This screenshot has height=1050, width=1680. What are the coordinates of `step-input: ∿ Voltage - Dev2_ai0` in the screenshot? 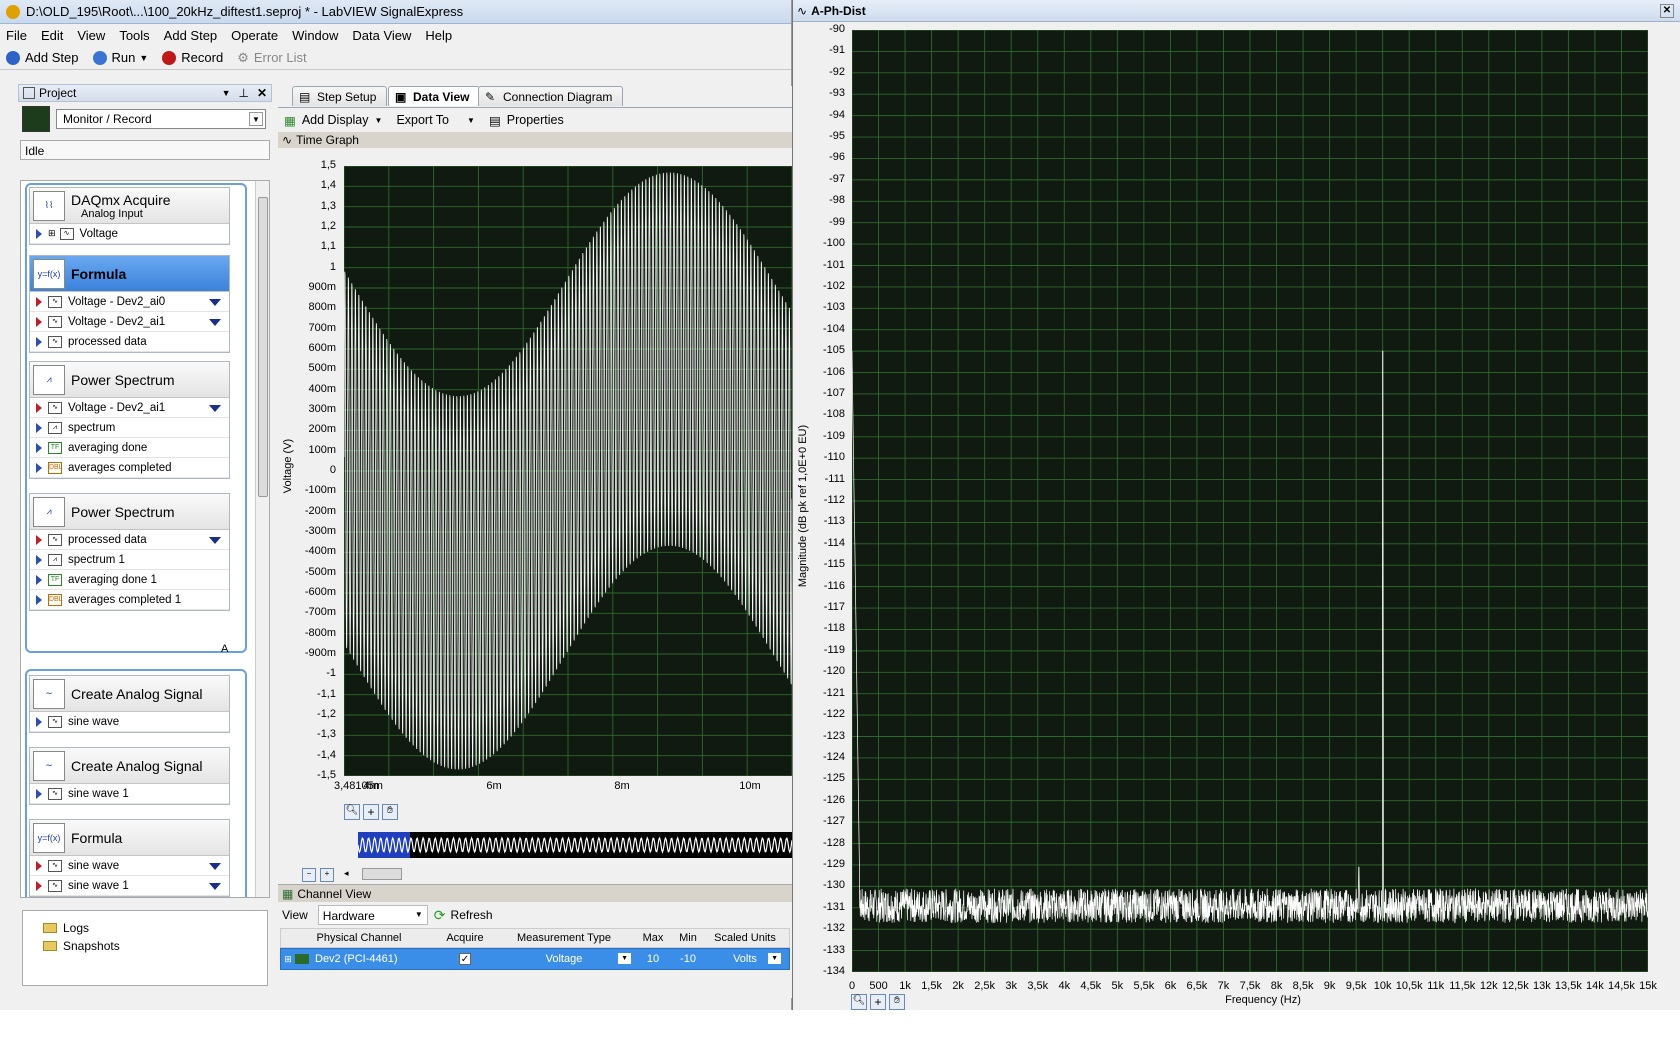 It's located at (129, 302).